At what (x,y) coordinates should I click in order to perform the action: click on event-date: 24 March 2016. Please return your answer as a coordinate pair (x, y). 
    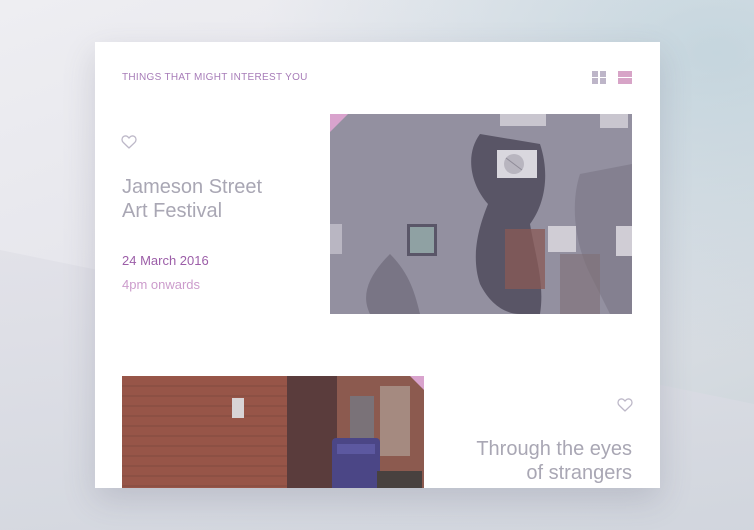
    Looking at the image, I should click on (165, 260).